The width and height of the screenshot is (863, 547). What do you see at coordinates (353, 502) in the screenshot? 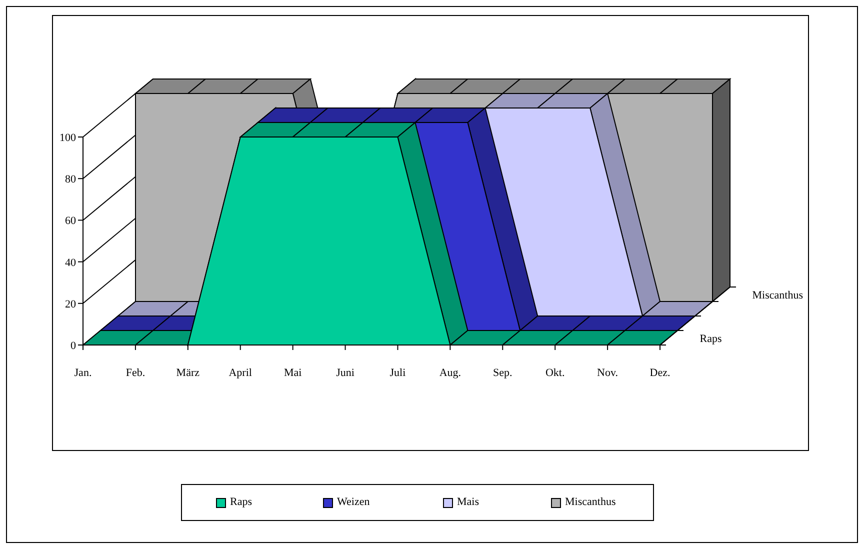
I see `legend-label: Weizen` at bounding box center [353, 502].